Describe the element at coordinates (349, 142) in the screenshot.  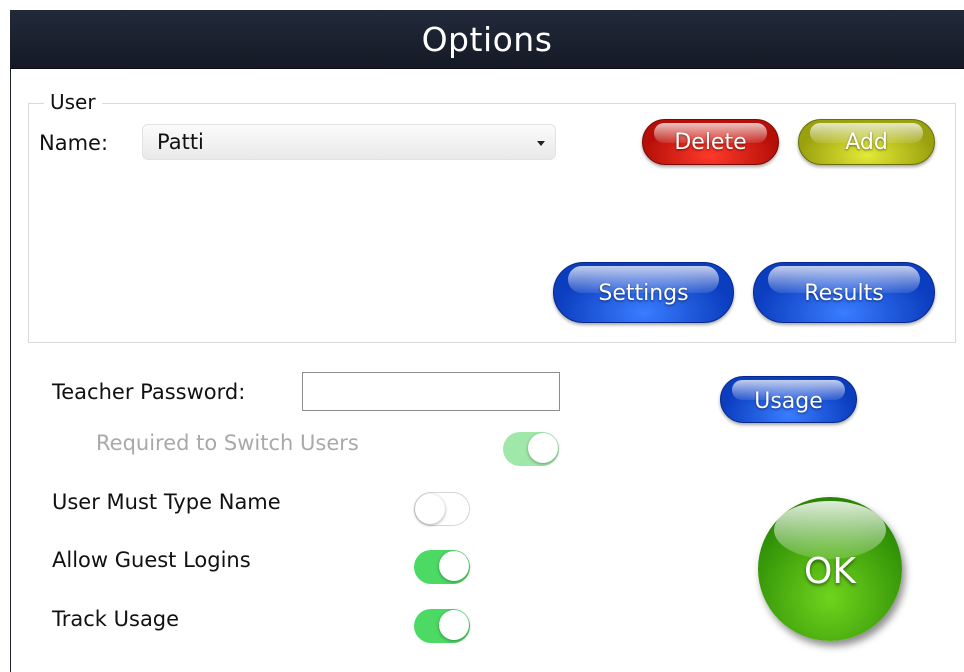
I see `user-name-dropdown: Patti` at that location.